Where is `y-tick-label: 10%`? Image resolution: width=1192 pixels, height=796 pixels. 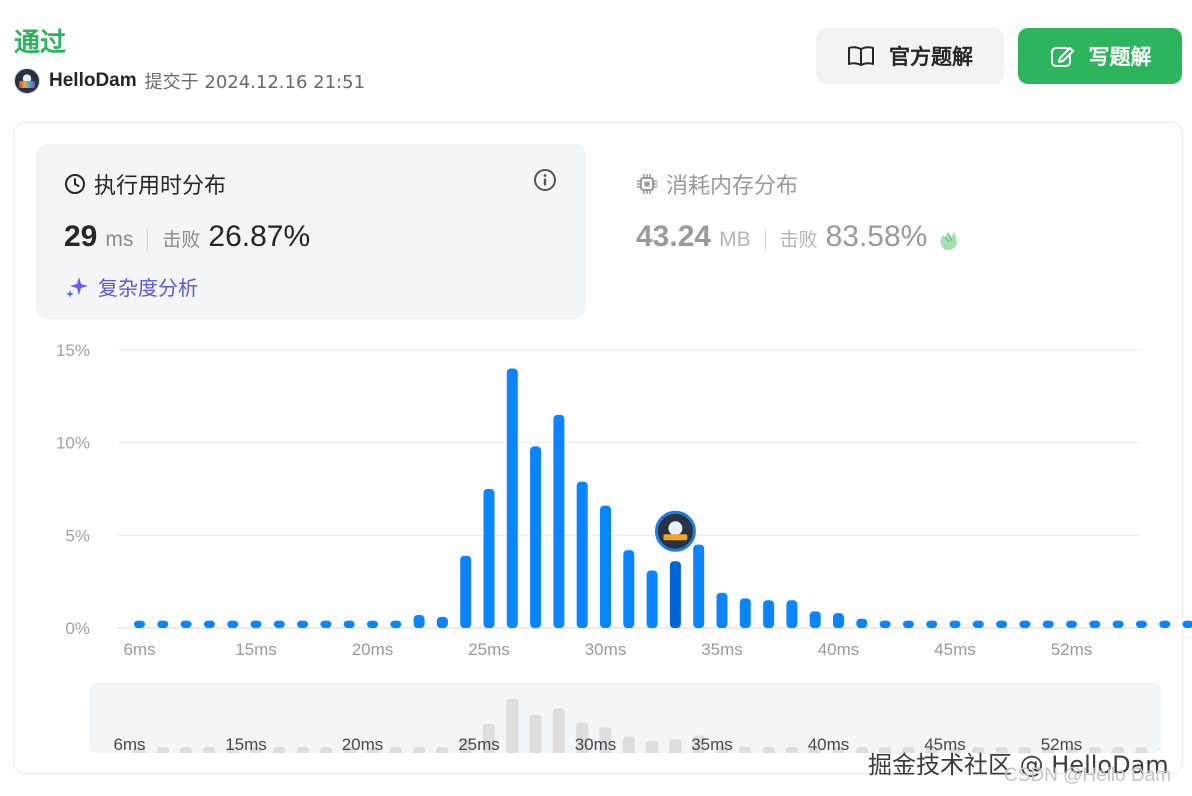 y-tick-label: 10% is located at coordinates (73, 443).